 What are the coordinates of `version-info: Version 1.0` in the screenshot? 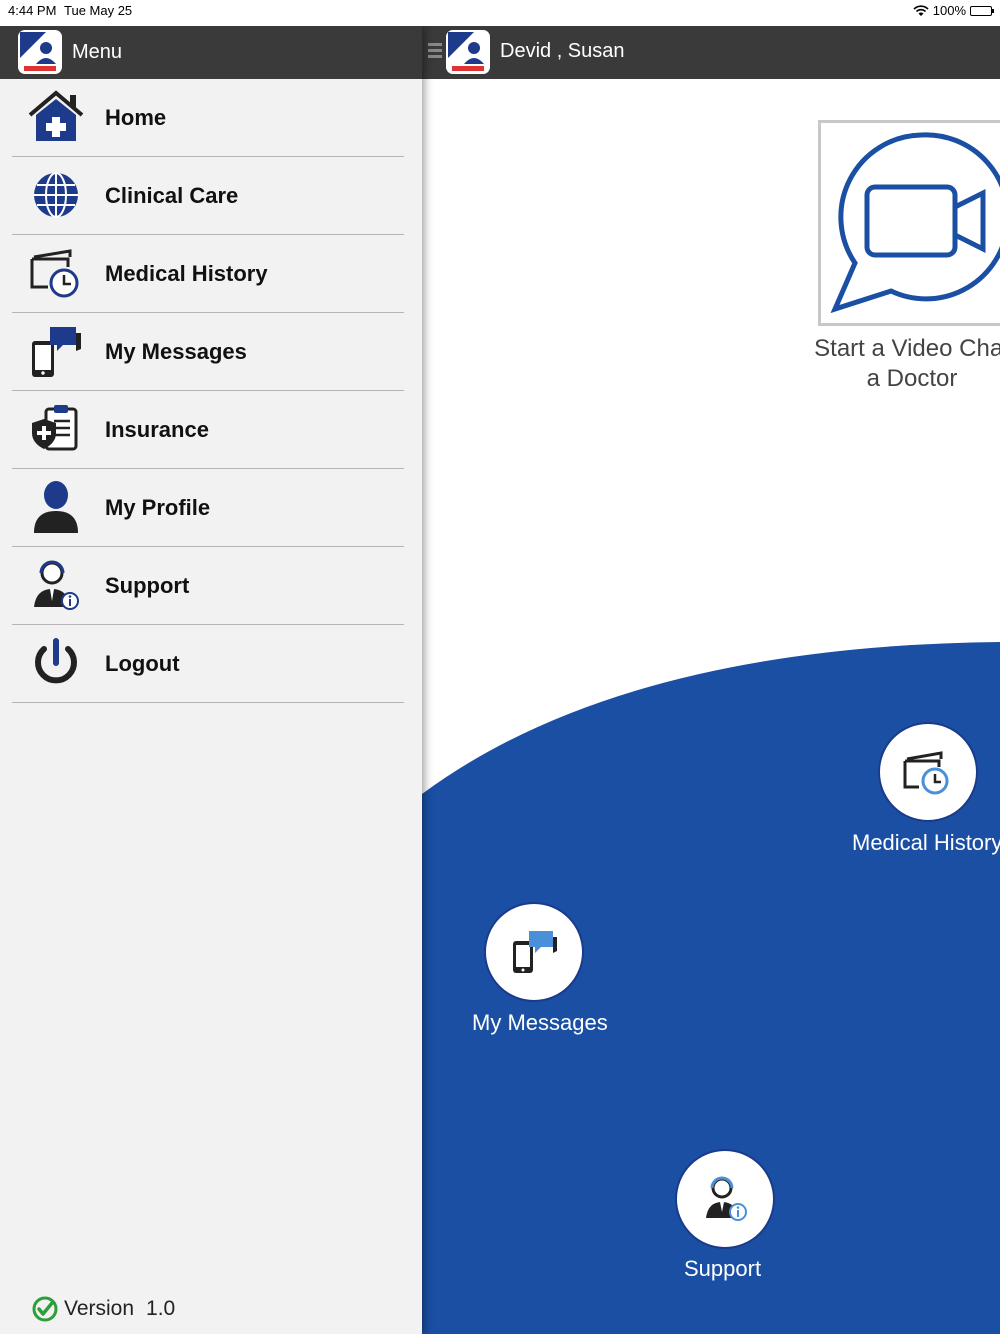 It's located at (103, 1309).